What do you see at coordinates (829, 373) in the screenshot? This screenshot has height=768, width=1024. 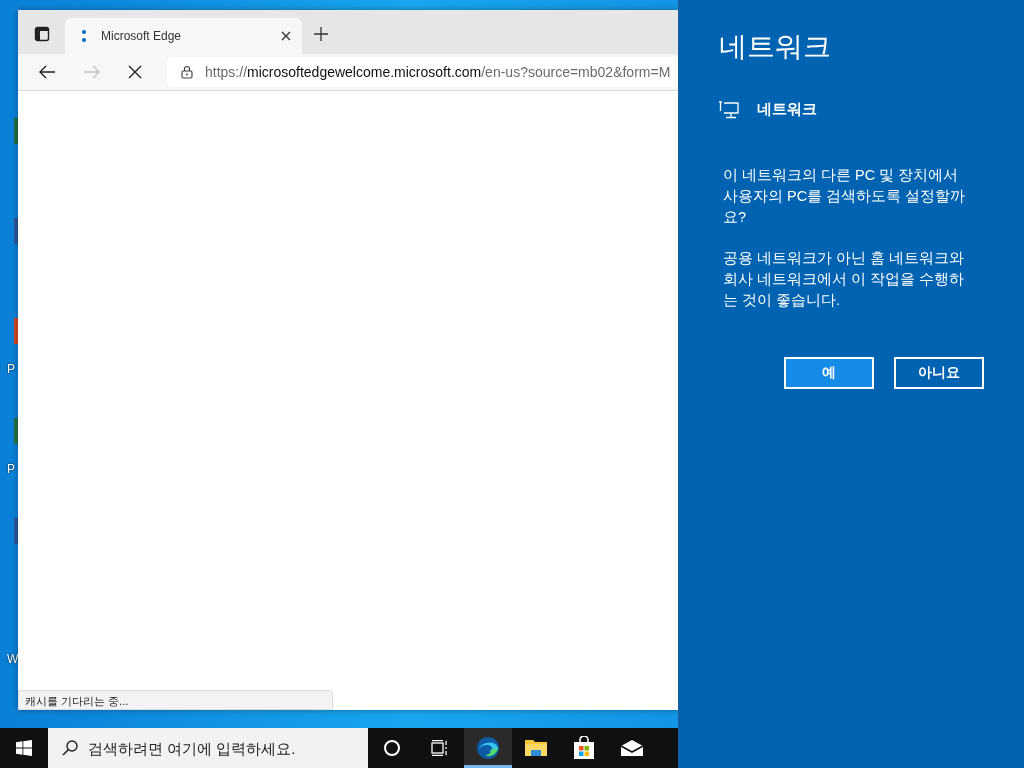 I see `yes-button: 예` at bounding box center [829, 373].